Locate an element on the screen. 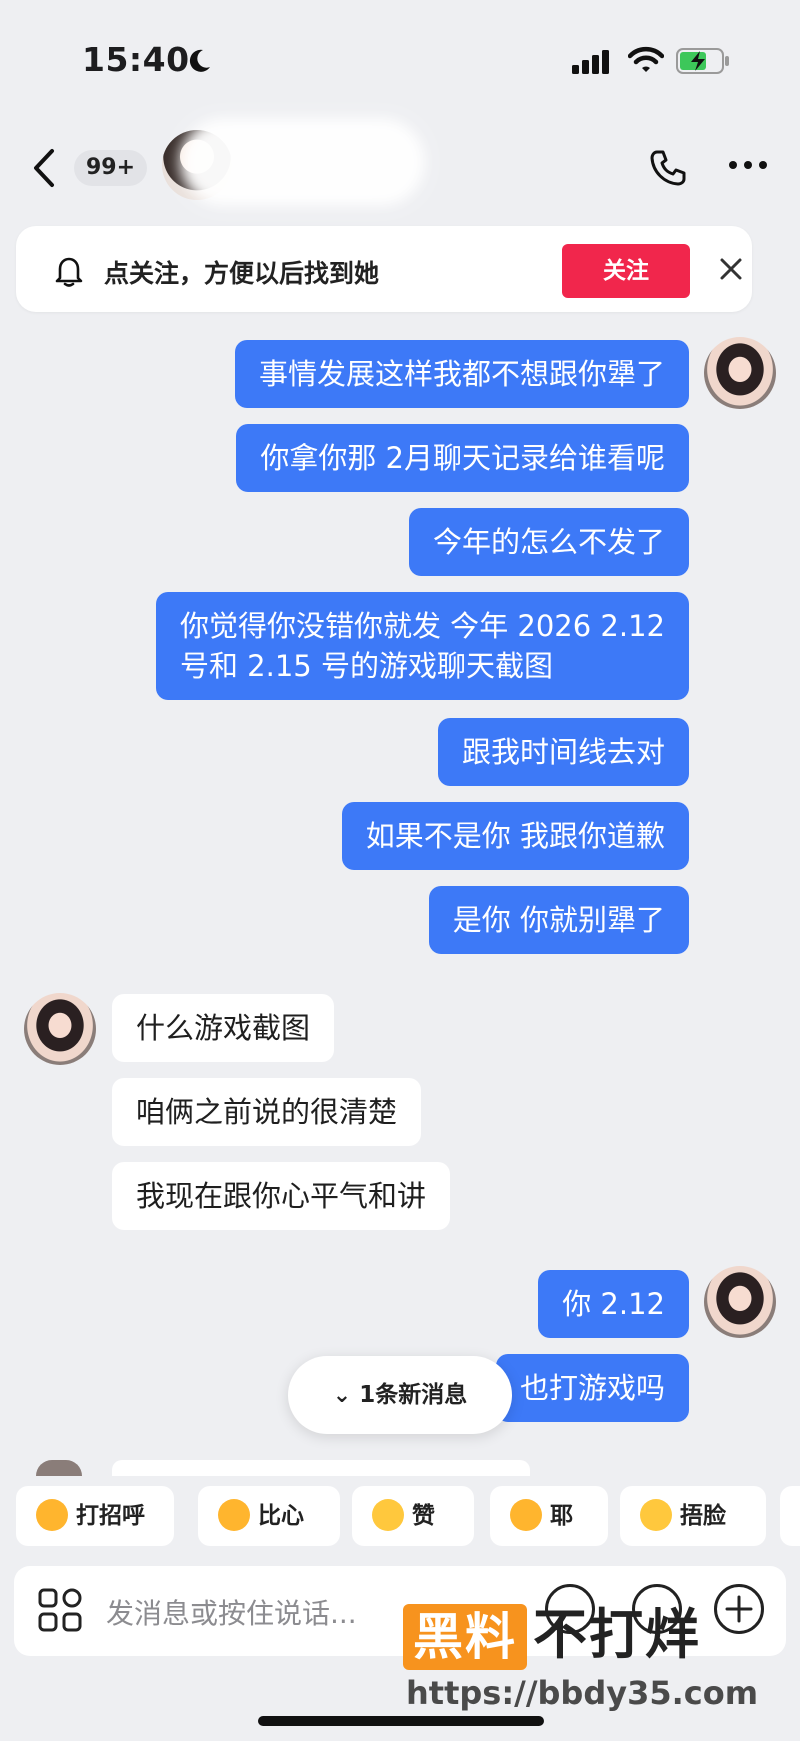 Image resolution: width=800 pixels, height=1741 pixels. quick-reply-chip: 捂脸 is located at coordinates (693, 1516).